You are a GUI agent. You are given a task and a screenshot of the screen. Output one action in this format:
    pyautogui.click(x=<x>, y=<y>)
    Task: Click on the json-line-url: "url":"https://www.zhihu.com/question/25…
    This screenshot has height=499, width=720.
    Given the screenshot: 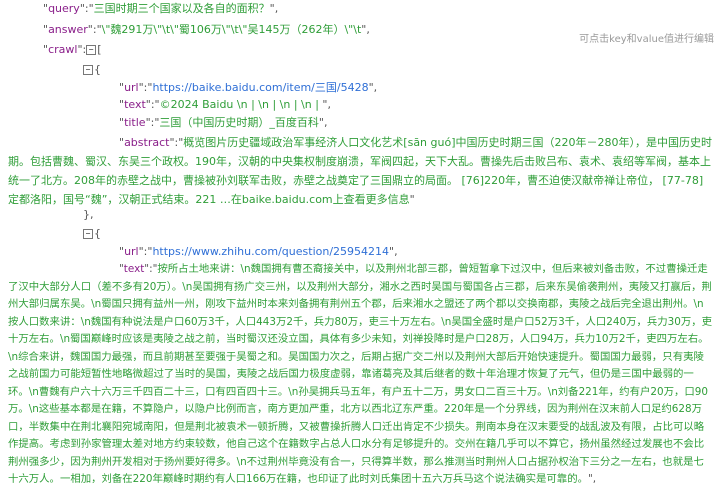 What is the action you would take?
    pyautogui.click(x=258, y=251)
    